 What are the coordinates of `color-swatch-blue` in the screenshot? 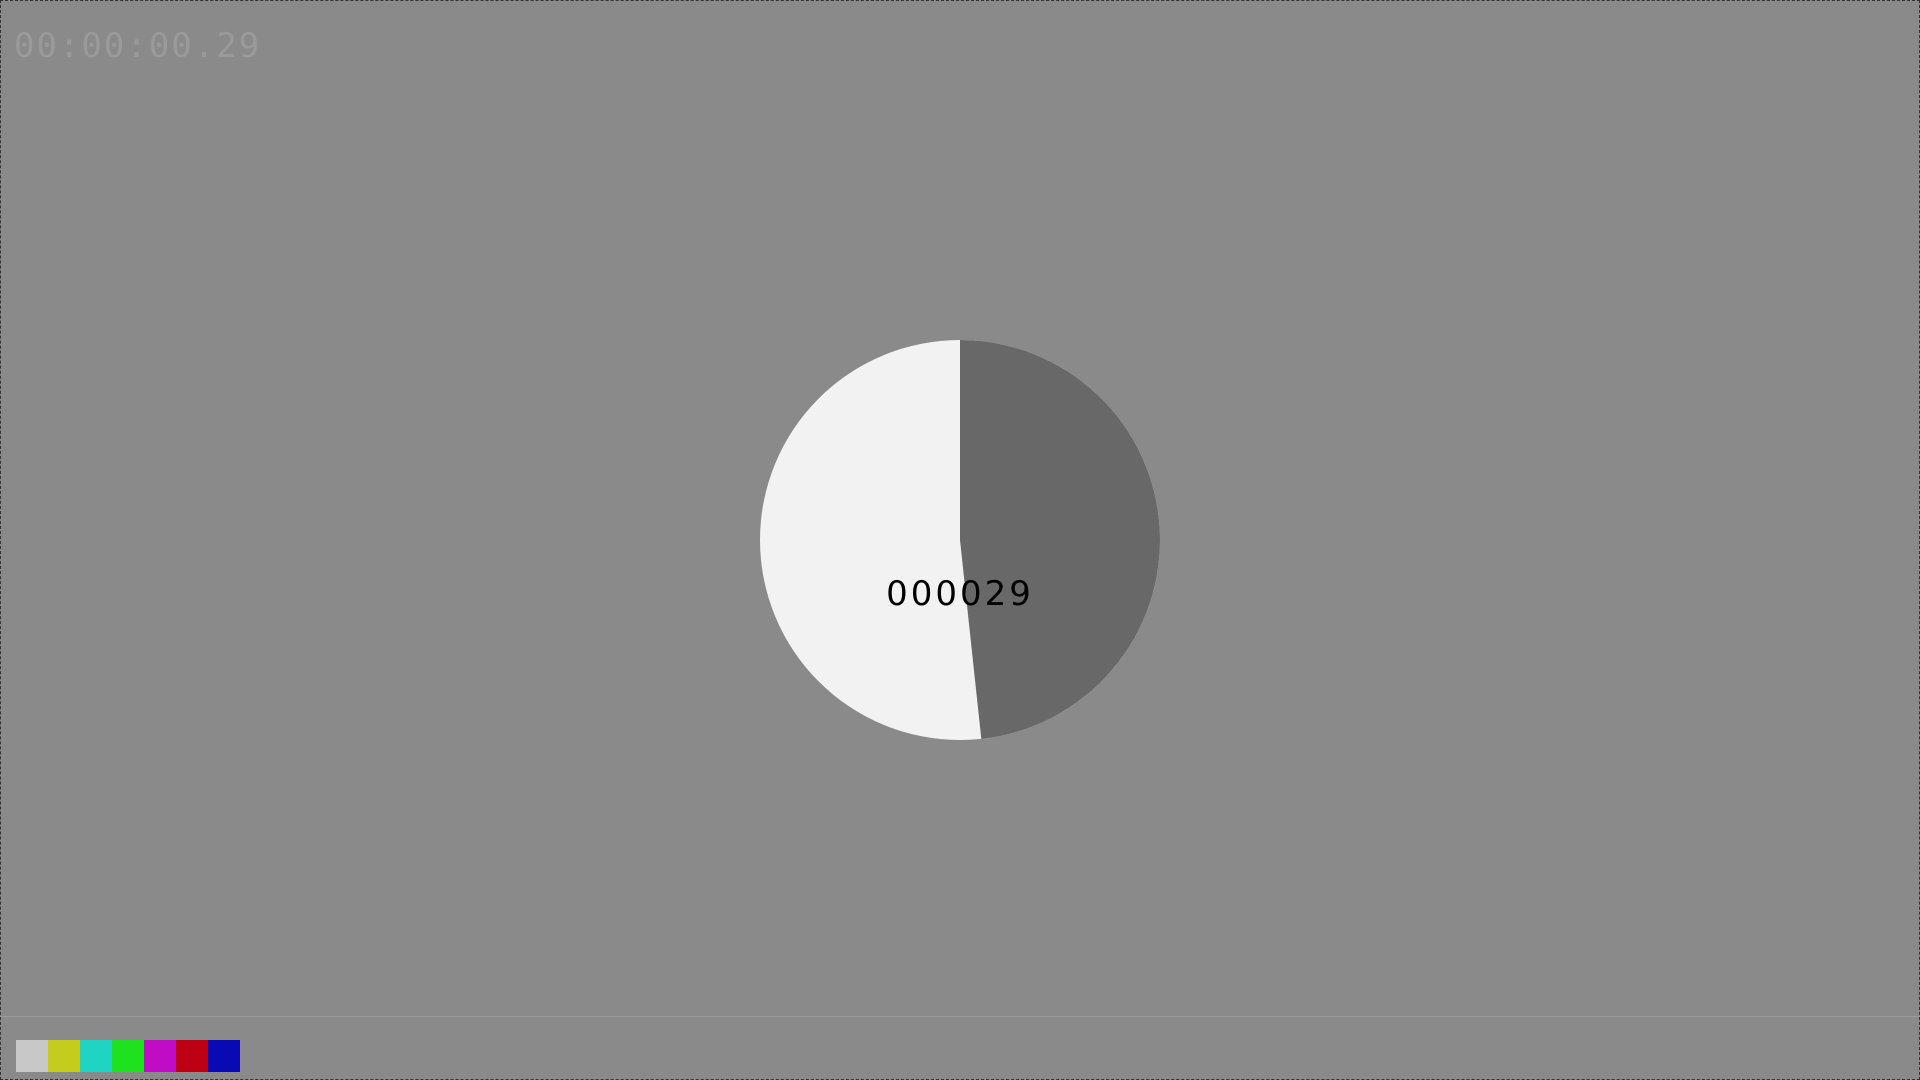 It's located at (224, 1056).